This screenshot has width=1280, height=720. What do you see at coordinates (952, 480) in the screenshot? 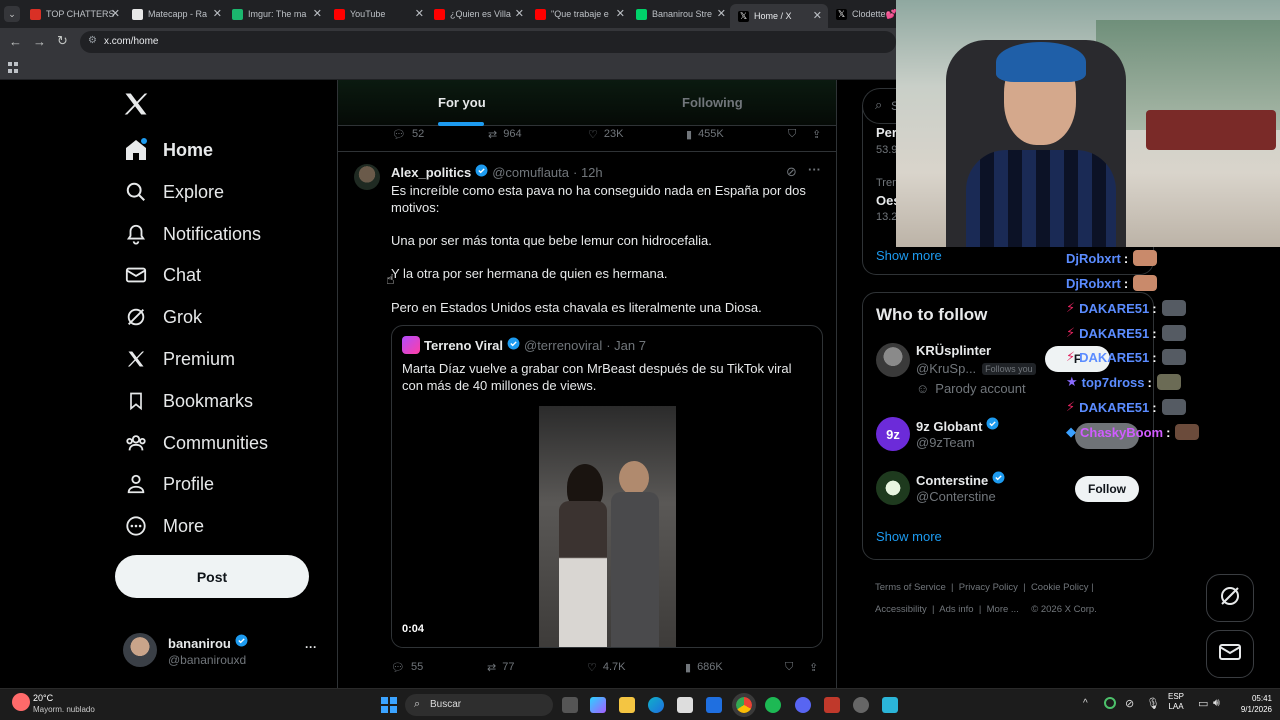
I see `suggestion-name: Conterstine` at bounding box center [952, 480].